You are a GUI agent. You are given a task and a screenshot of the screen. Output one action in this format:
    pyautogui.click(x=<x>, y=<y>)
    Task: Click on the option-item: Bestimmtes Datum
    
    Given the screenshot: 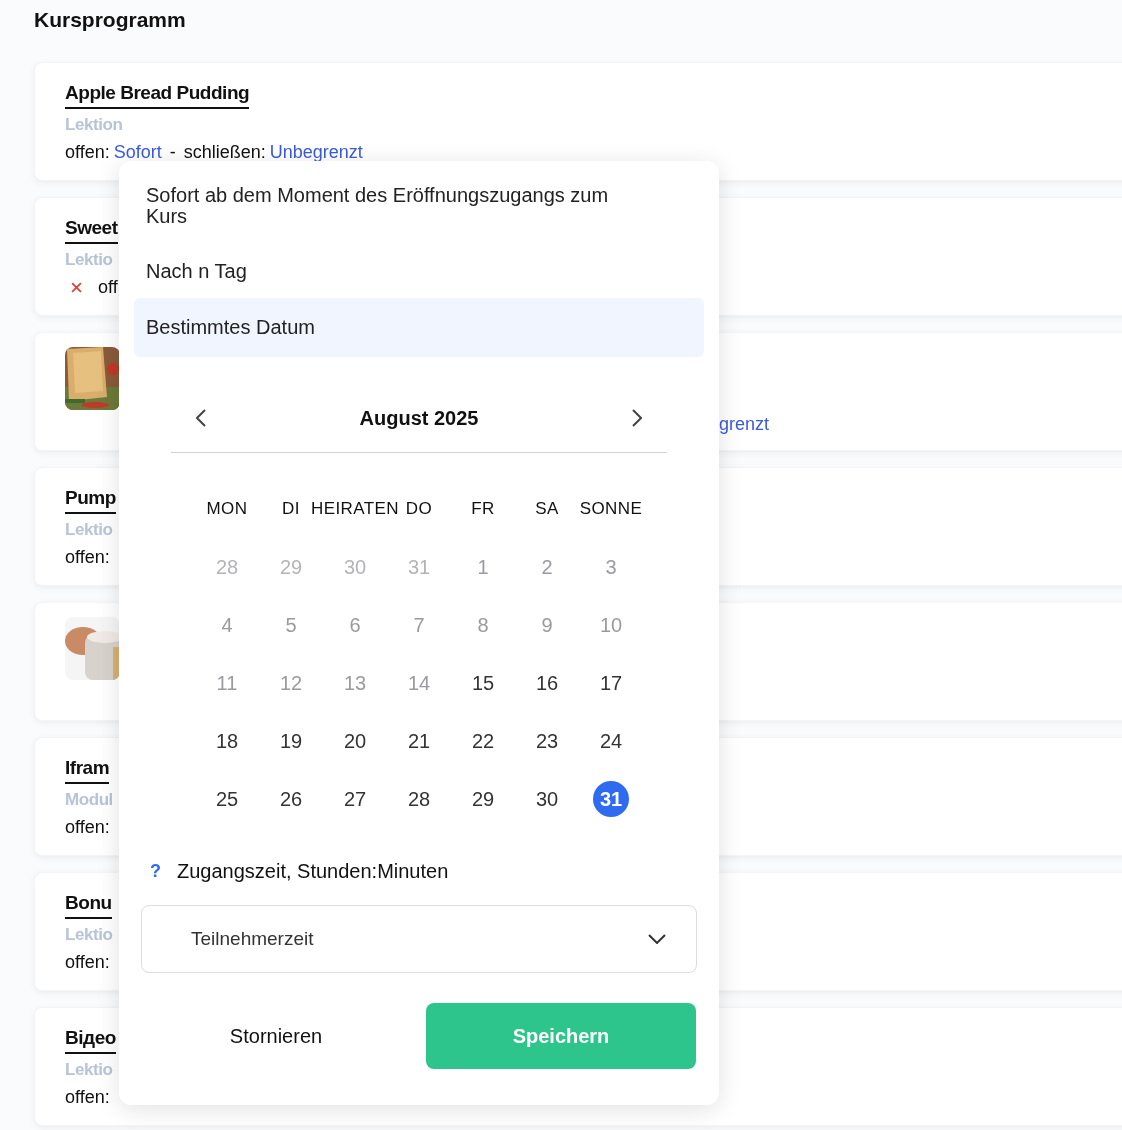 What is the action you would take?
    pyautogui.click(x=419, y=327)
    